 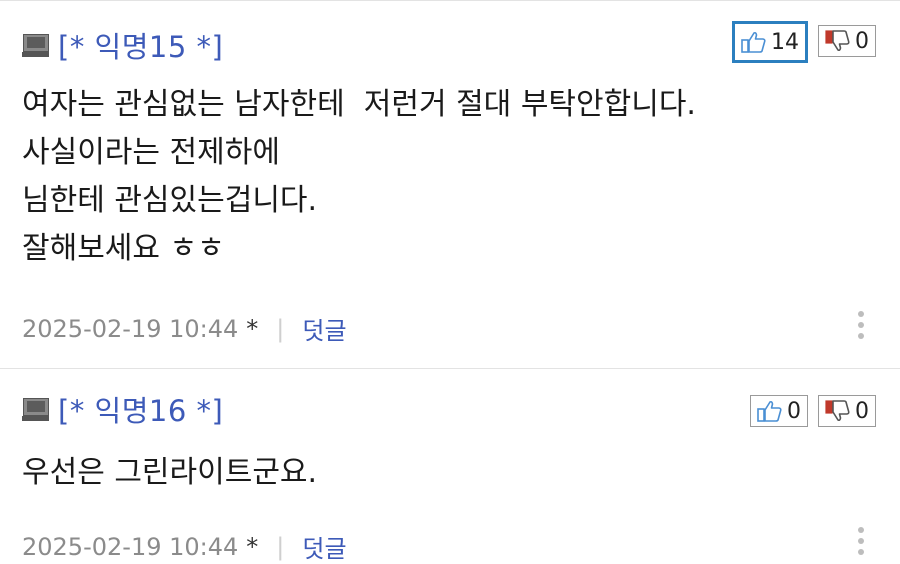 I want to click on comment-line: 우선은 그린라이트군요., so click(x=170, y=472).